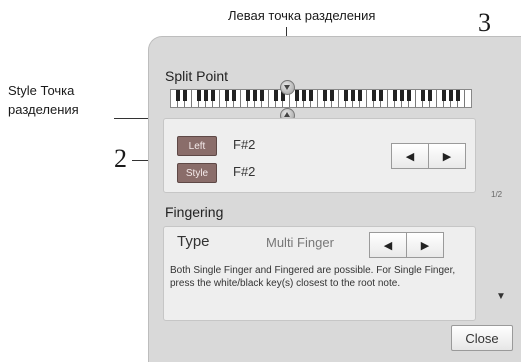 The height and width of the screenshot is (362, 521). What do you see at coordinates (197, 76) in the screenshot?
I see `split-point-title: Split Point` at bounding box center [197, 76].